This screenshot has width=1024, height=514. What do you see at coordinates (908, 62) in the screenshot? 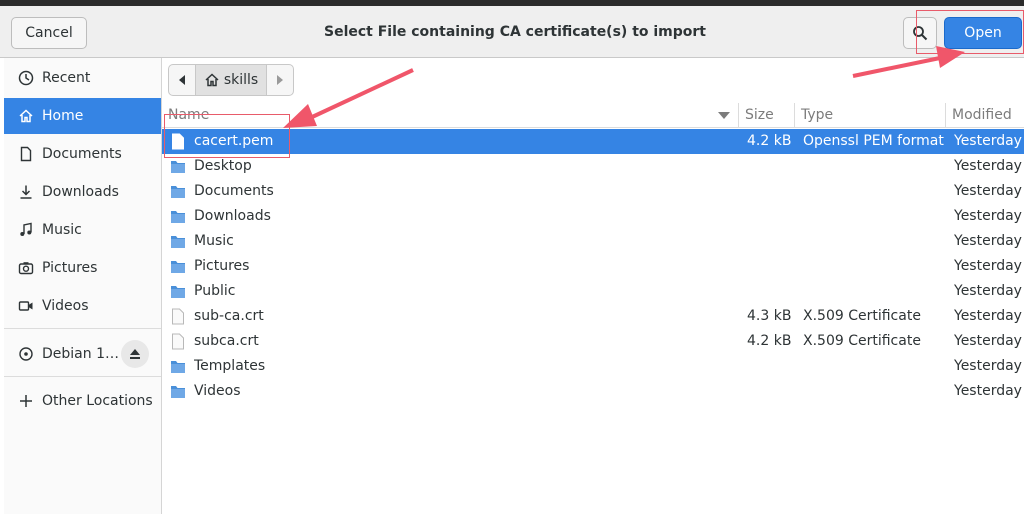
I see `annotation-arrow-to-open` at bounding box center [908, 62].